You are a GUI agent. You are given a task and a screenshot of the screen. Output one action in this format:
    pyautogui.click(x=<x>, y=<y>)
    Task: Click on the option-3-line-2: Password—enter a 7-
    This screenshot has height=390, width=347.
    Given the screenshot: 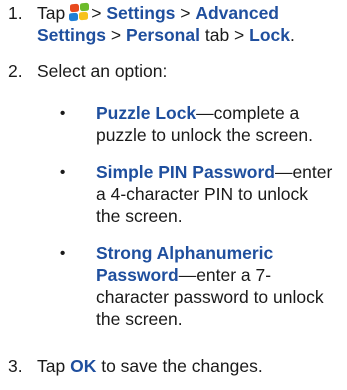 What is the action you would take?
    pyautogui.click(x=183, y=275)
    